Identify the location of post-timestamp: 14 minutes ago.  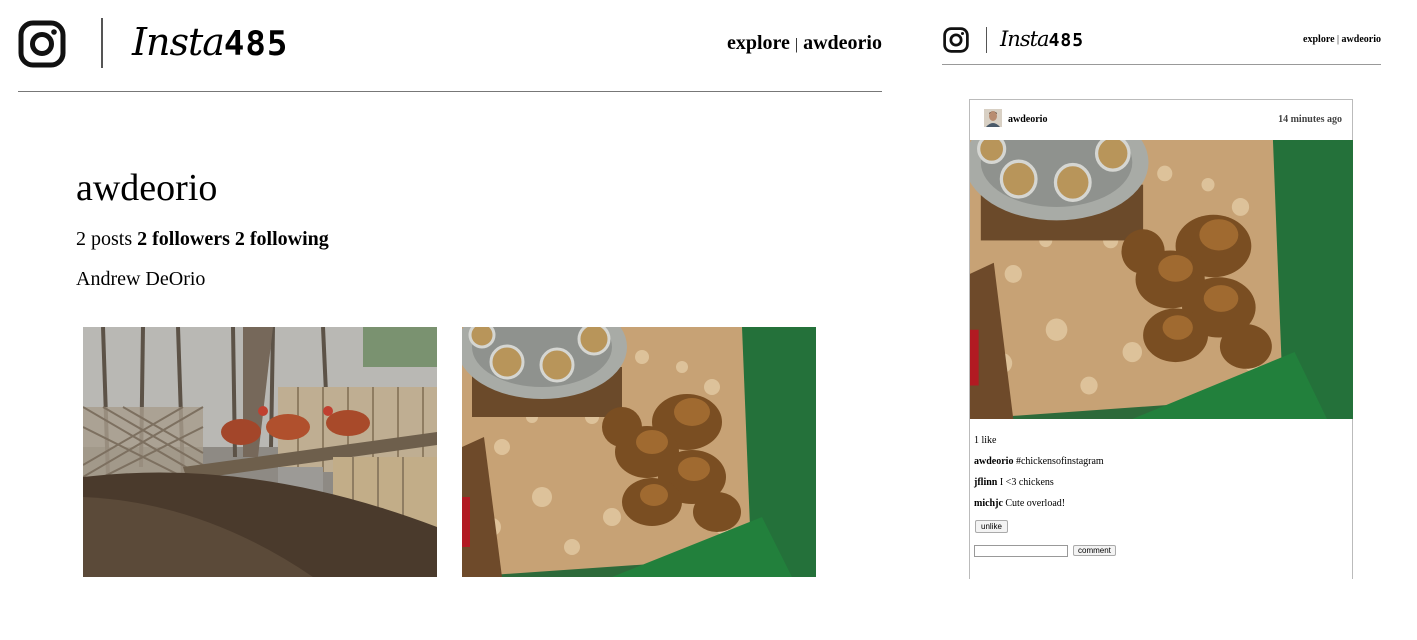
(1310, 120).